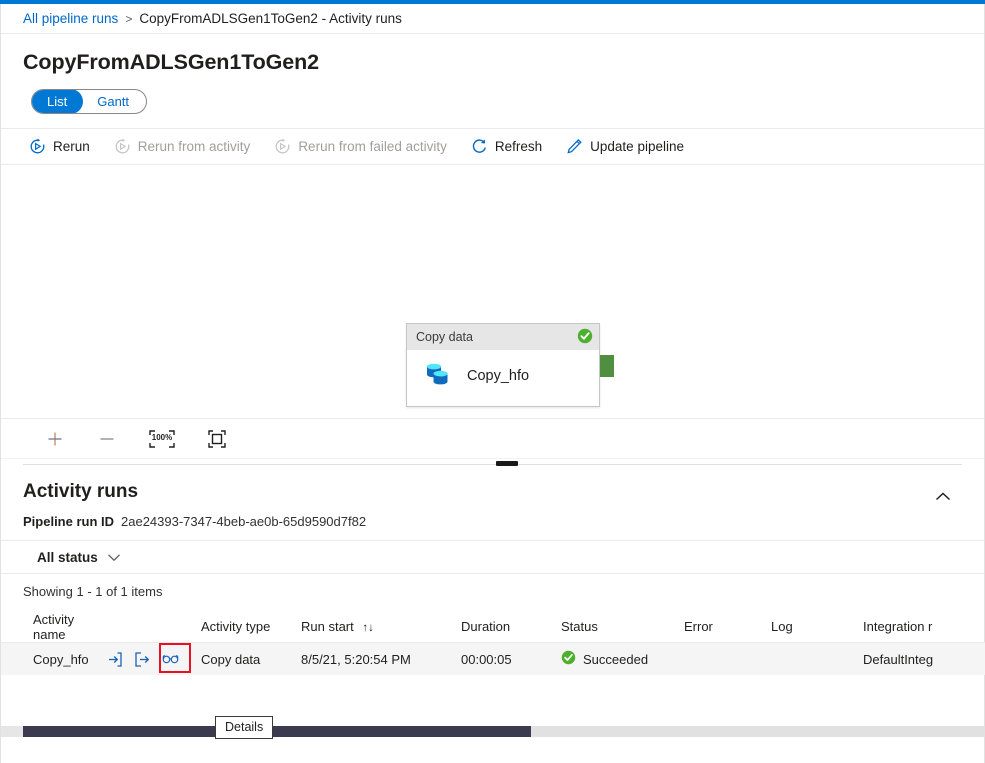 The height and width of the screenshot is (763, 985). I want to click on activity-node-name: Copy_hfo, so click(498, 375).